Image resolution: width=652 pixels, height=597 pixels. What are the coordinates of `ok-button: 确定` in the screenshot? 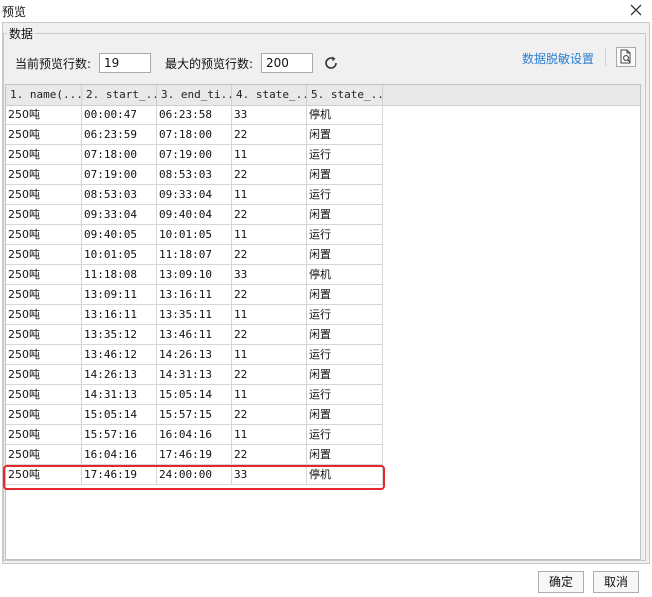 It's located at (561, 582).